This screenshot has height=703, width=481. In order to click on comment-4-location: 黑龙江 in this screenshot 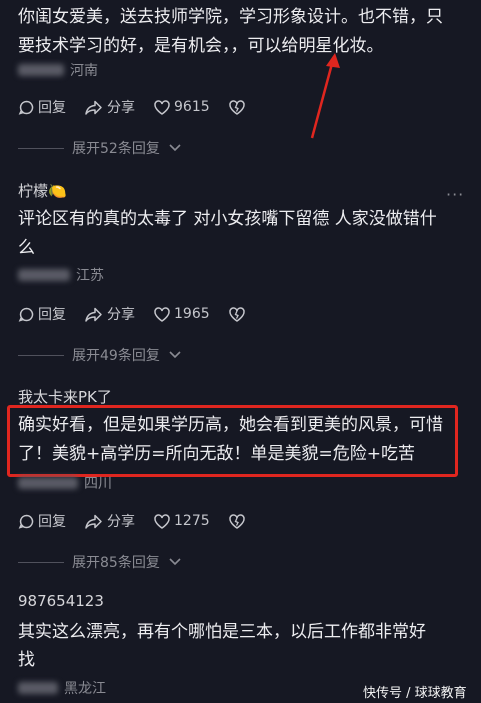, I will do `click(85, 689)`.